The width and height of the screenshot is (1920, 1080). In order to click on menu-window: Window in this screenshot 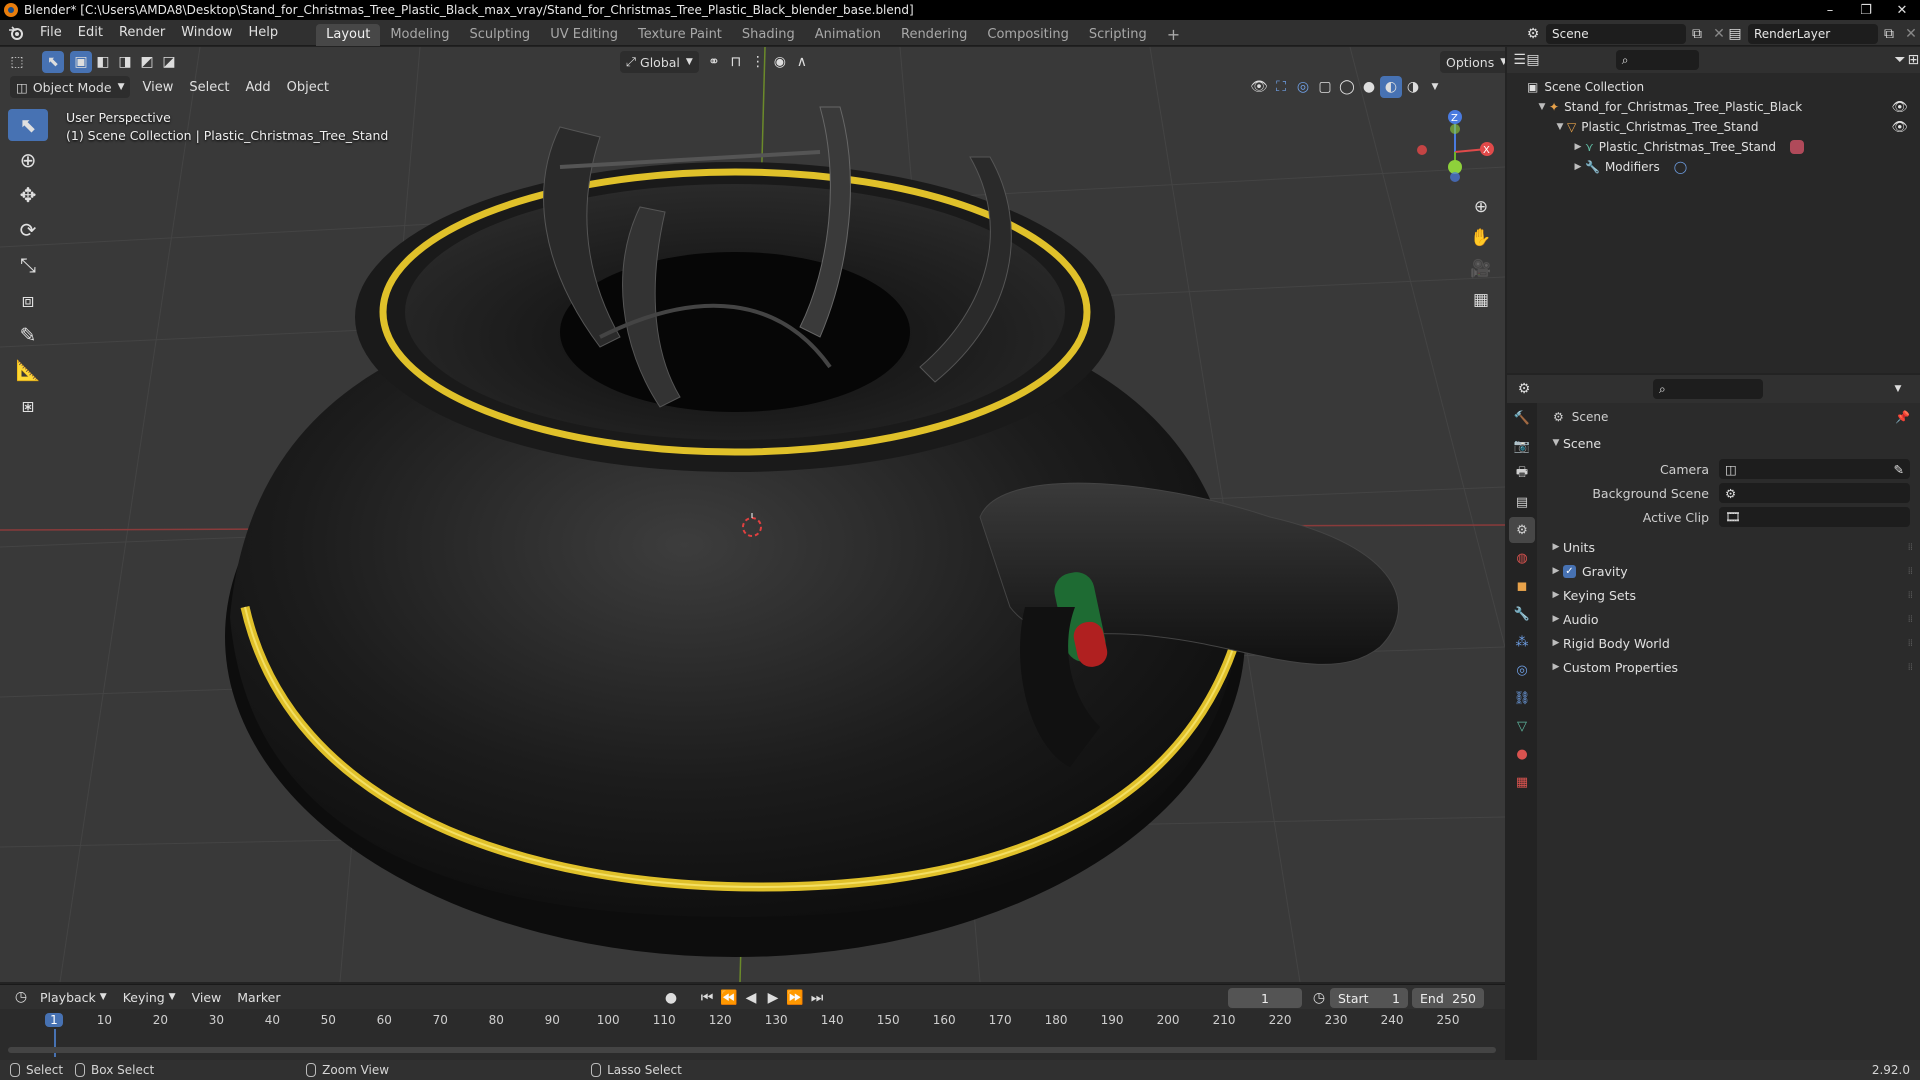, I will do `click(206, 33)`.